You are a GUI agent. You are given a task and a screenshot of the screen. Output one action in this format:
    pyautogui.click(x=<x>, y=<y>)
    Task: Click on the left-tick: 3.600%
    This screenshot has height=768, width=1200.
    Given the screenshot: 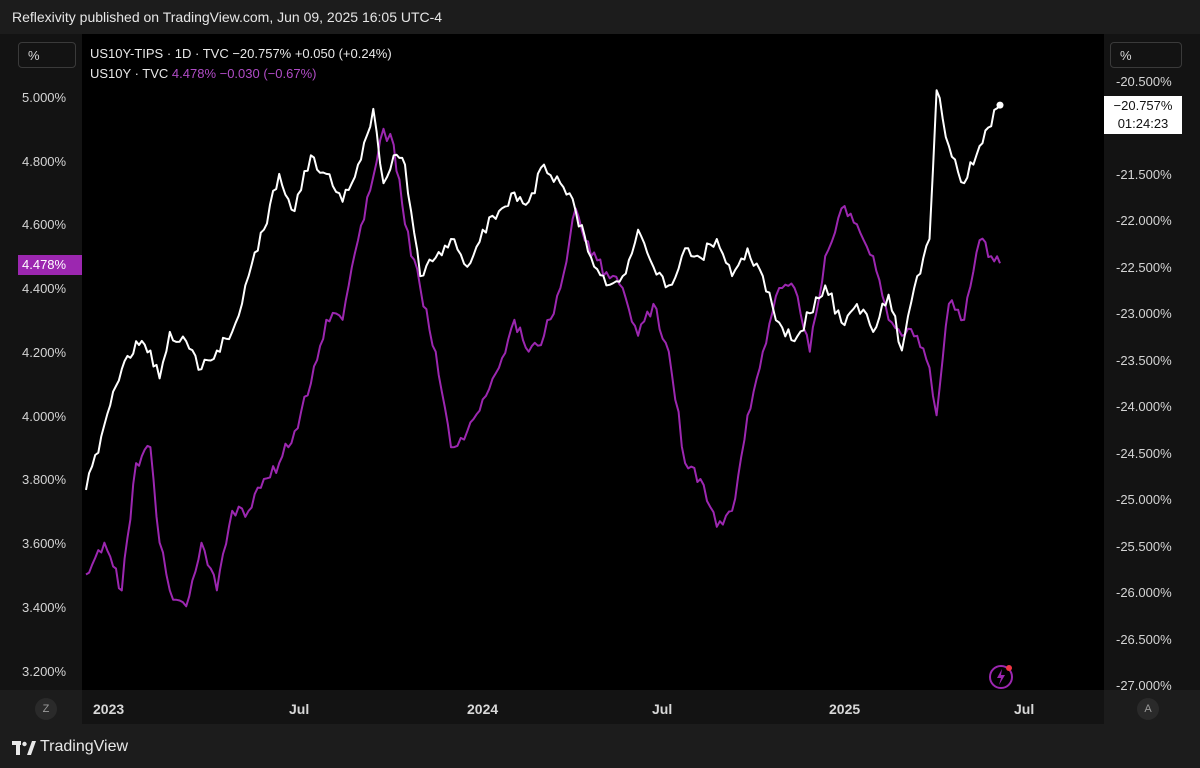 What is the action you would take?
    pyautogui.click(x=44, y=543)
    